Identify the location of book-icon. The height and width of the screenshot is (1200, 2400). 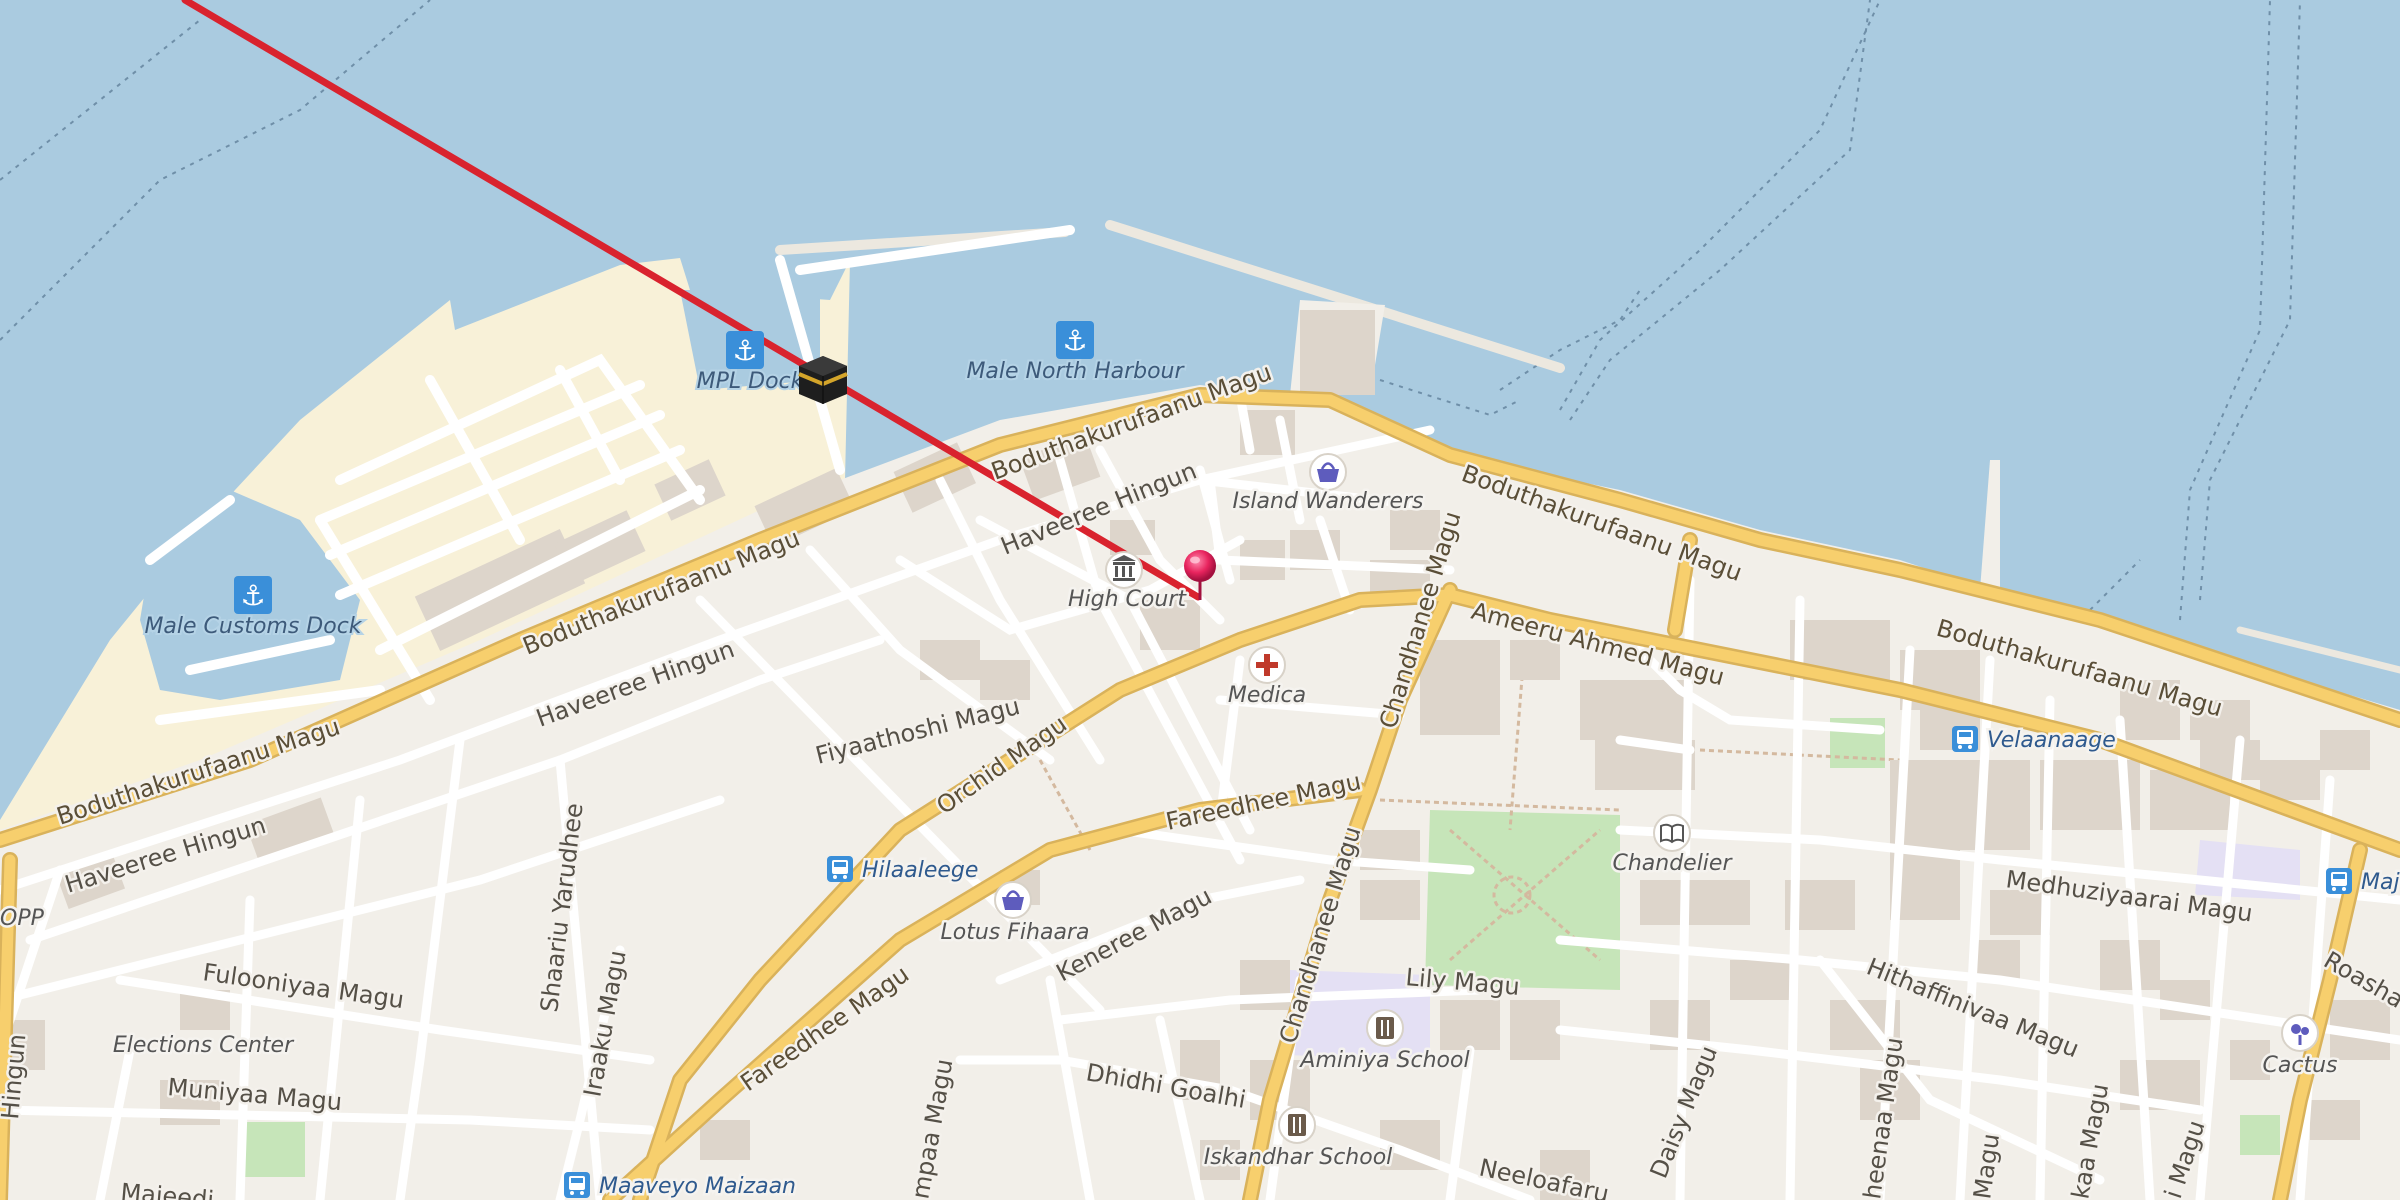
(1672, 833).